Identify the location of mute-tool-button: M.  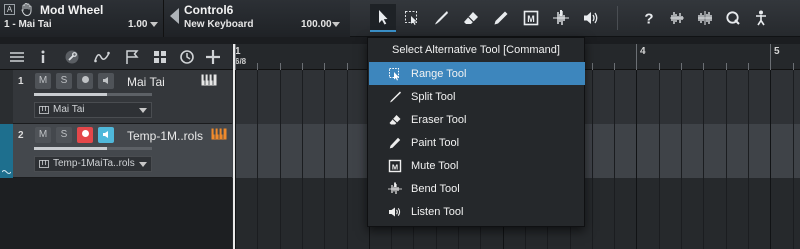
(531, 18).